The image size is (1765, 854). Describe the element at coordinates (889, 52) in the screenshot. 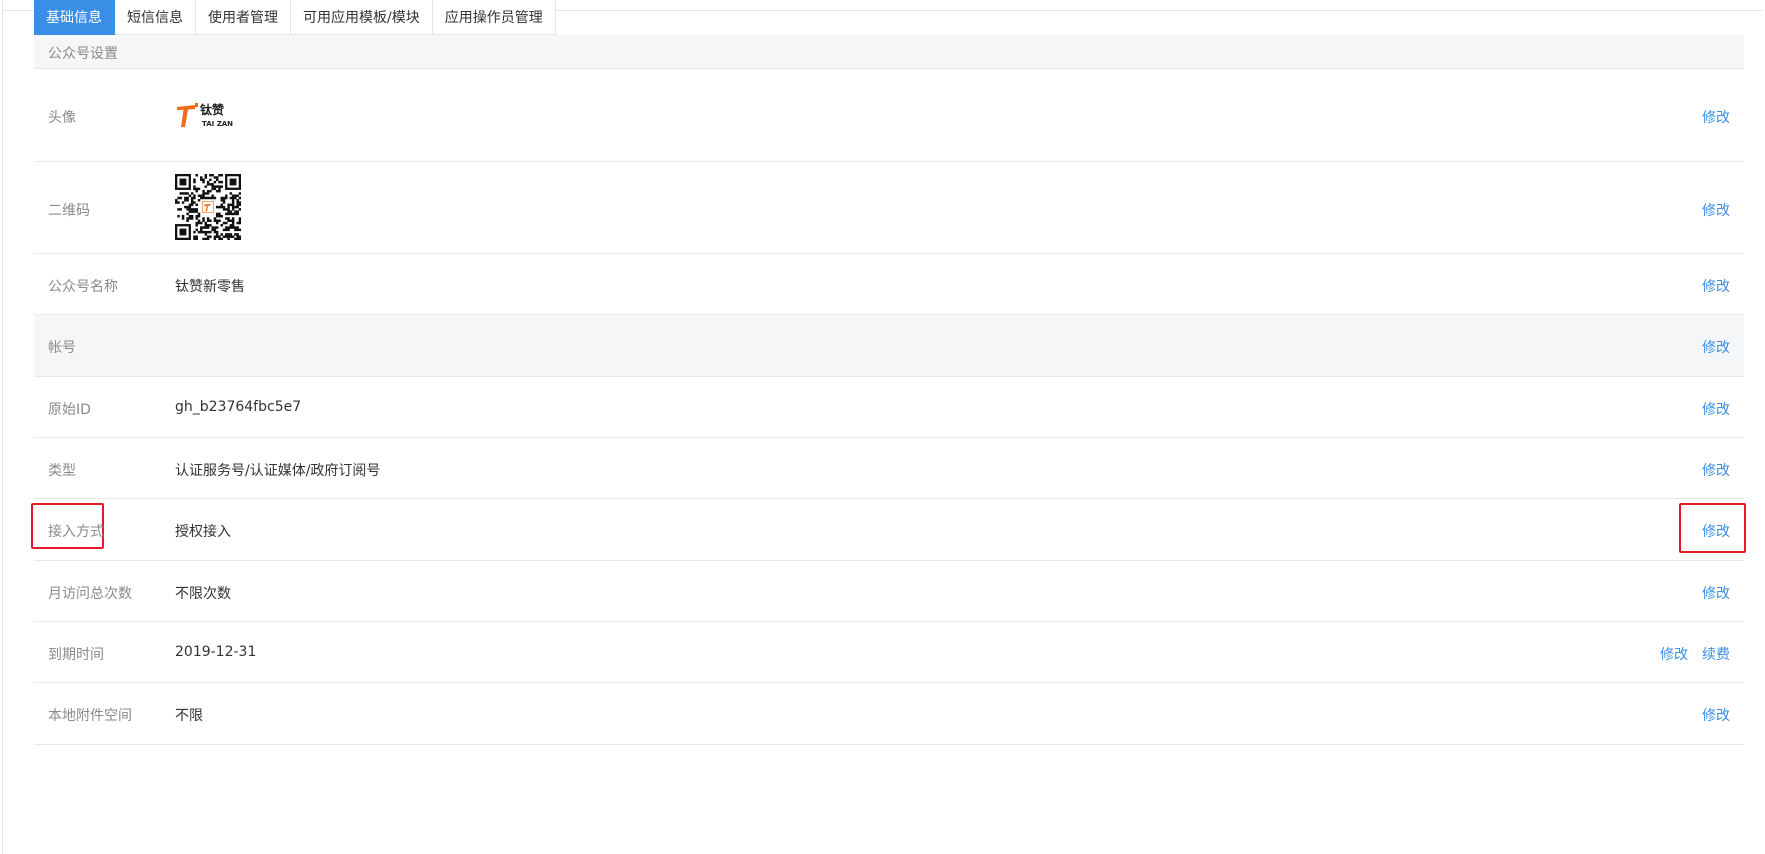

I see `section-header: 公众号设置` at that location.